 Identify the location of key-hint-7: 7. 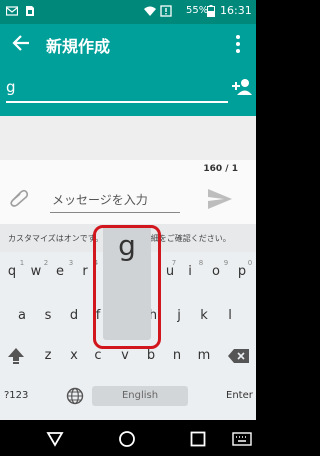
(174, 263).